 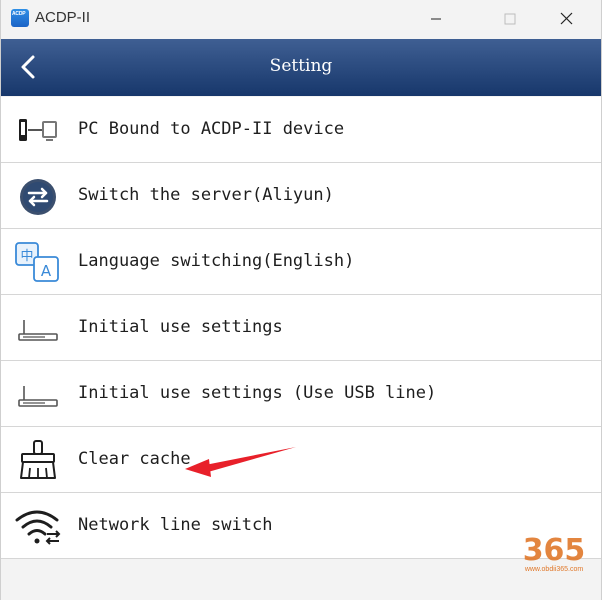 I want to click on menu-item-label: Initial use settings (Use USB line), so click(x=257, y=393).